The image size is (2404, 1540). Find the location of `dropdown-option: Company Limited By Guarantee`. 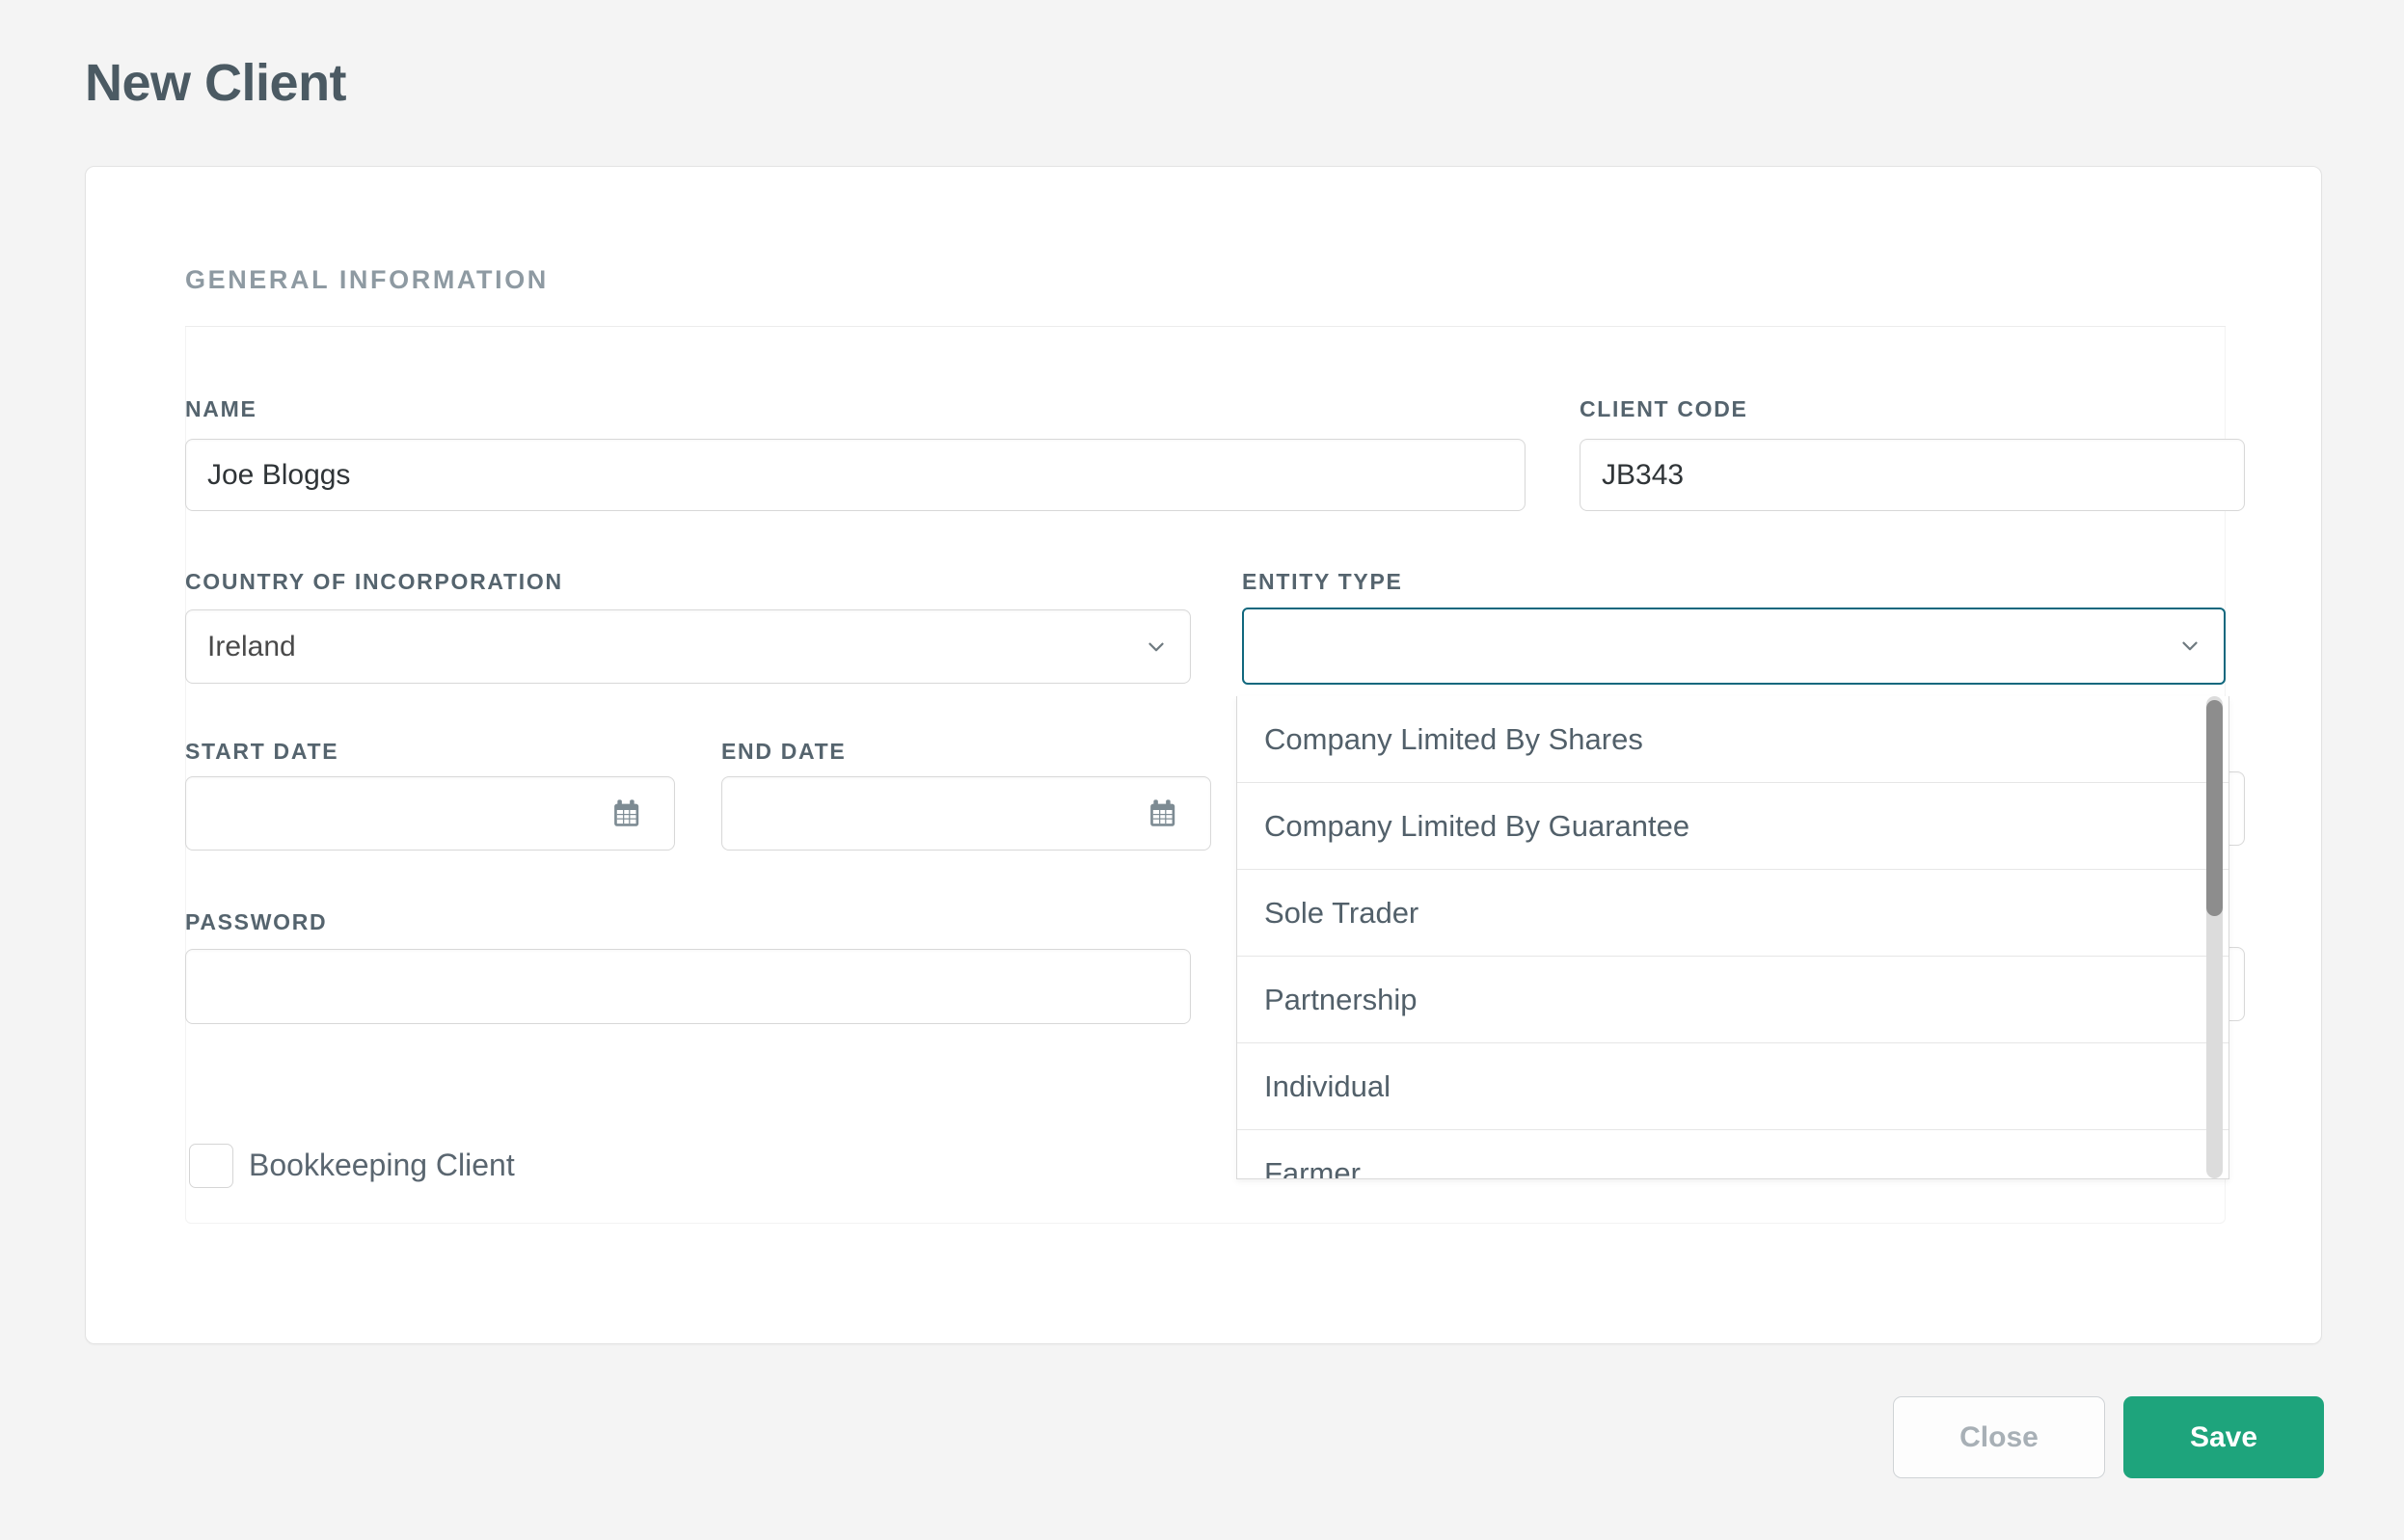

dropdown-option: Company Limited By Guarantee is located at coordinates (1732, 826).